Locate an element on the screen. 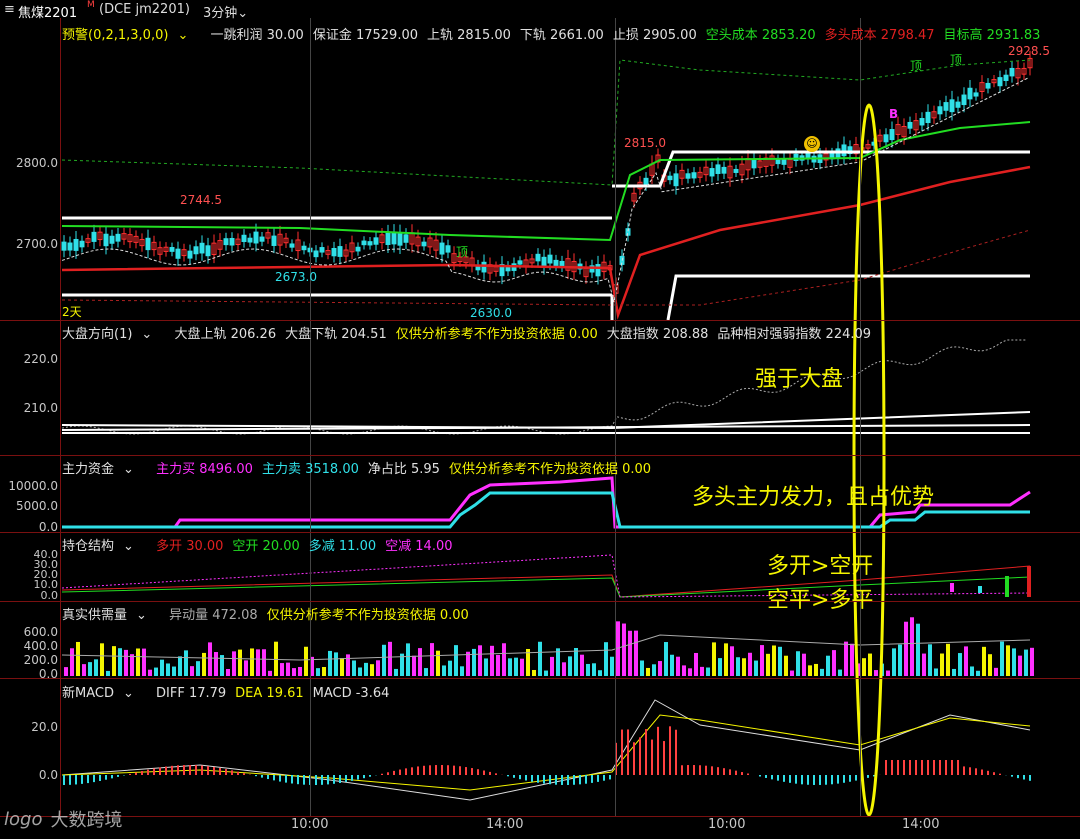 The image size is (1080, 839). abnormal-volume-line is located at coordinates (546, 647).